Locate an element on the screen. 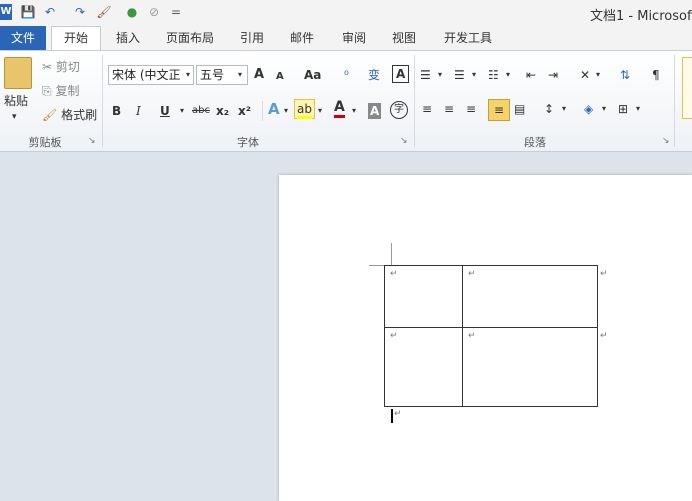  bullets-icon: ☰ is located at coordinates (425, 75).